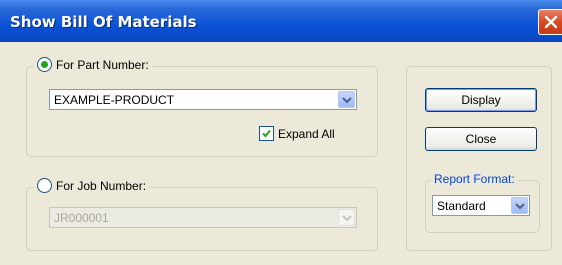 This screenshot has width=562, height=265. Describe the element at coordinates (461, 206) in the screenshot. I see `report-format-value: Standard` at that location.